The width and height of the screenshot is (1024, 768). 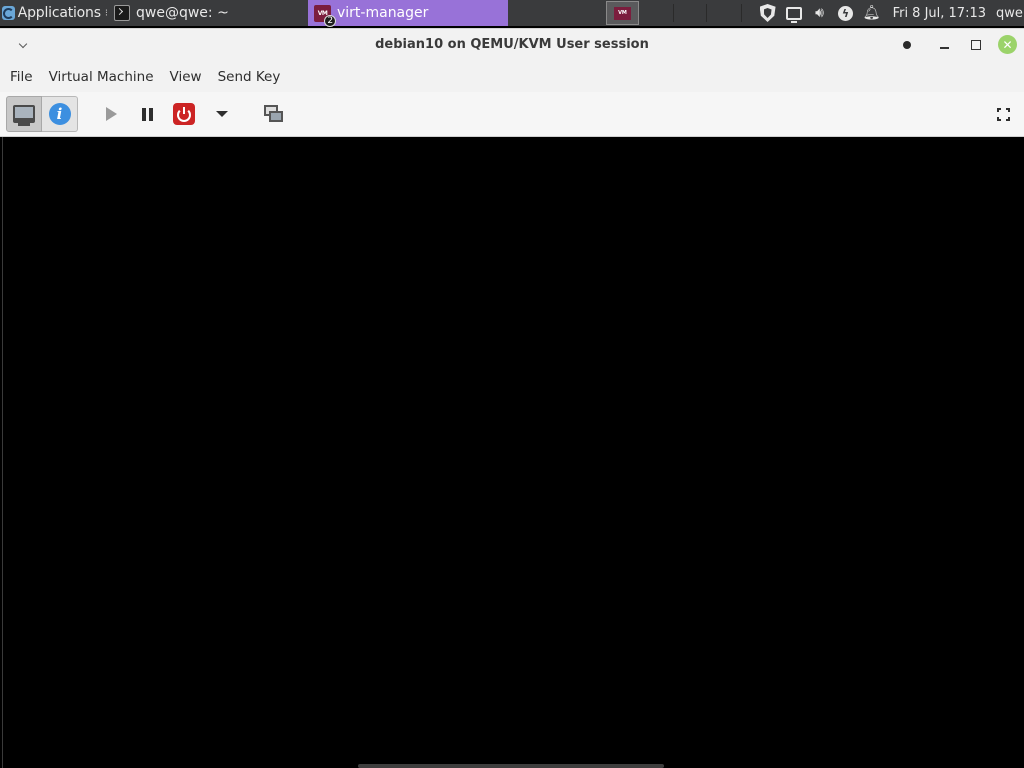 What do you see at coordinates (186, 77) in the screenshot?
I see `menu-view: View` at bounding box center [186, 77].